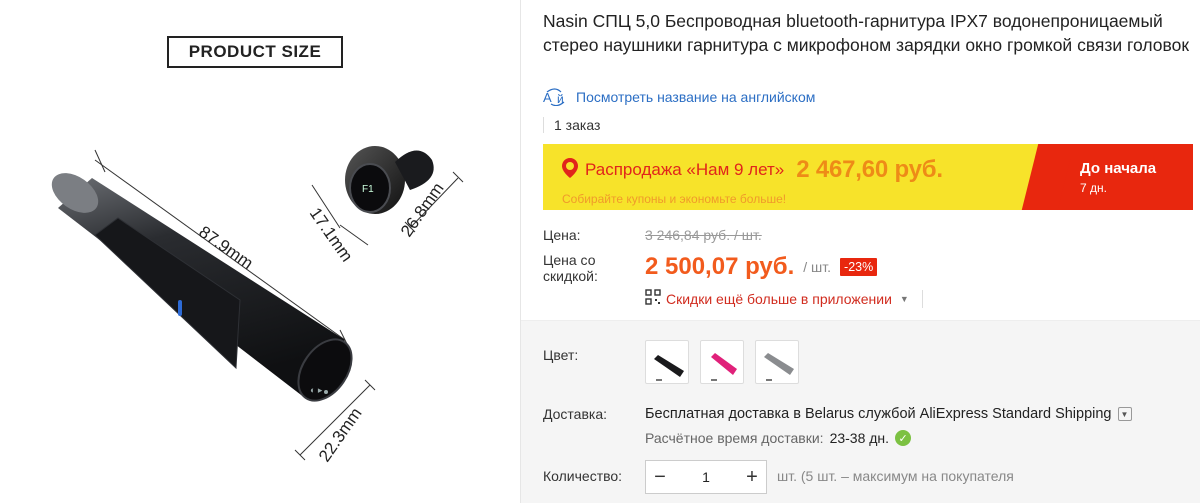  I want to click on promo-price: 2 467,60 руб., so click(869, 169).